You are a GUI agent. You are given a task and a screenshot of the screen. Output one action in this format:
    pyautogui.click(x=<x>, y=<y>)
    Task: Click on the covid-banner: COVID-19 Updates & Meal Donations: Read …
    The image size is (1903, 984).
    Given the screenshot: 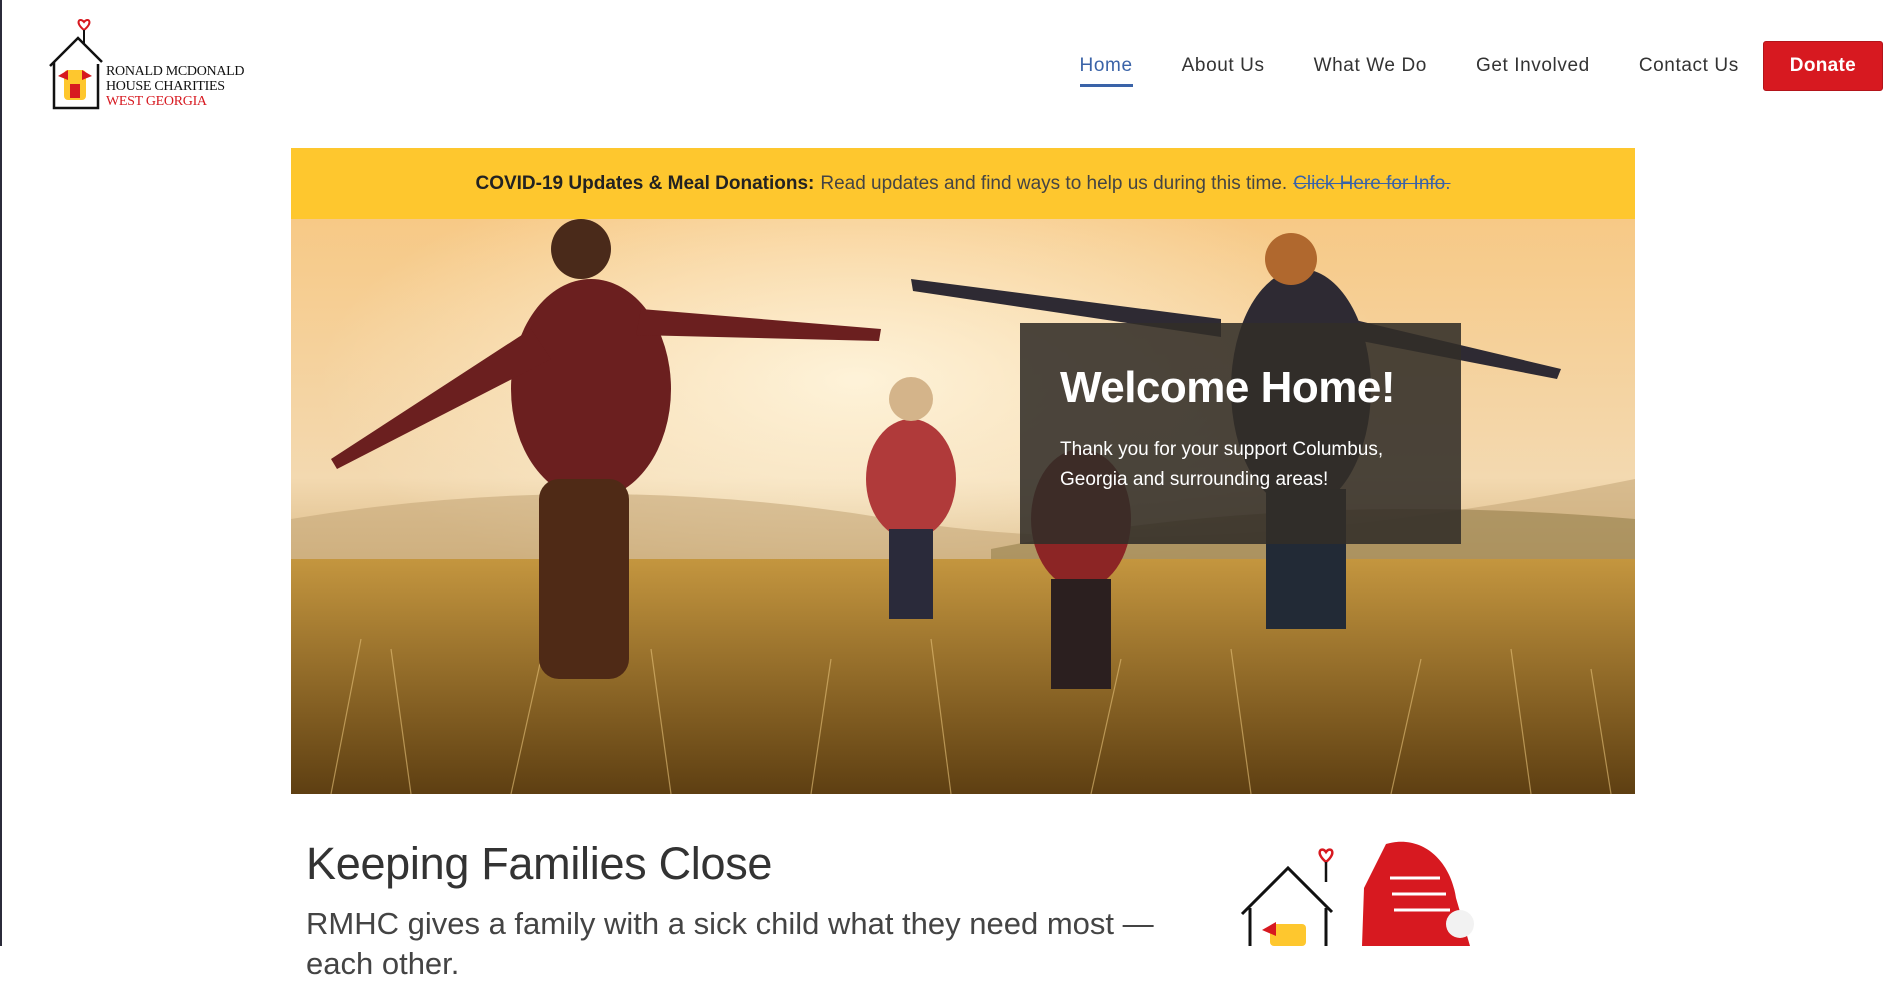 What is the action you would take?
    pyautogui.click(x=963, y=183)
    